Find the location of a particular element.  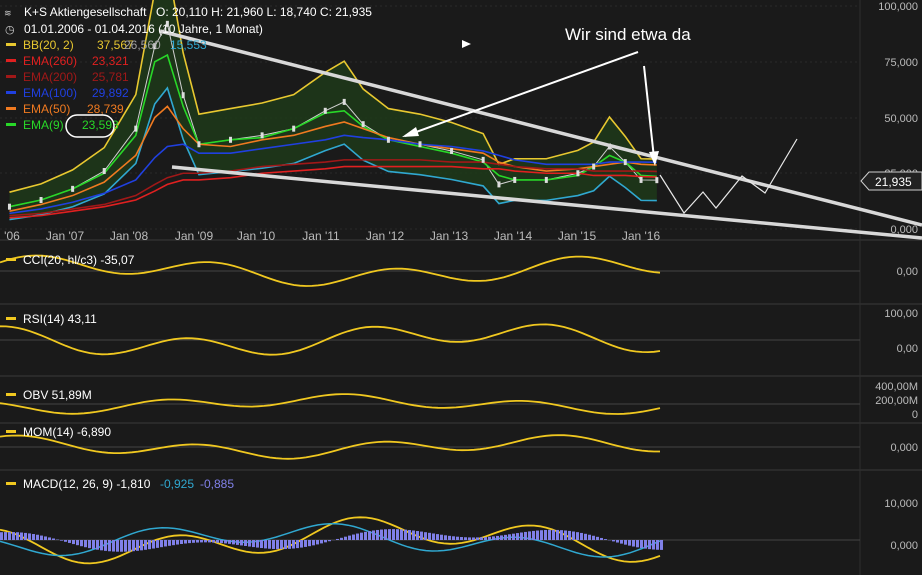

x-tick-label: Jan '10 is located at coordinates (256, 236).